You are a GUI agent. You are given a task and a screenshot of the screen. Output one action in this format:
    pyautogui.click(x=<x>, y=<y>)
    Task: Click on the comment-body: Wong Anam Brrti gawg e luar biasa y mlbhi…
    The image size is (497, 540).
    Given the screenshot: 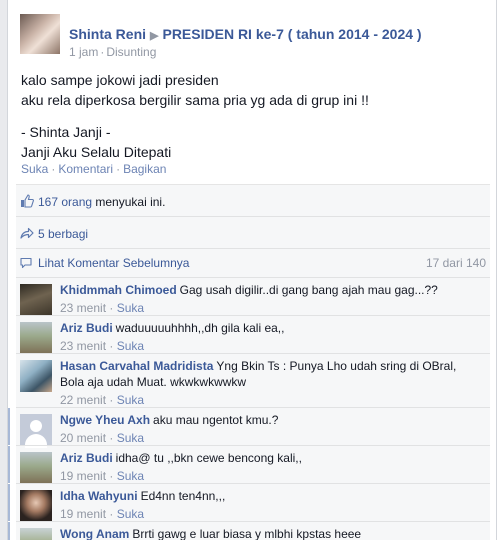 What is the action you would take?
    pyautogui.click(x=270, y=533)
    